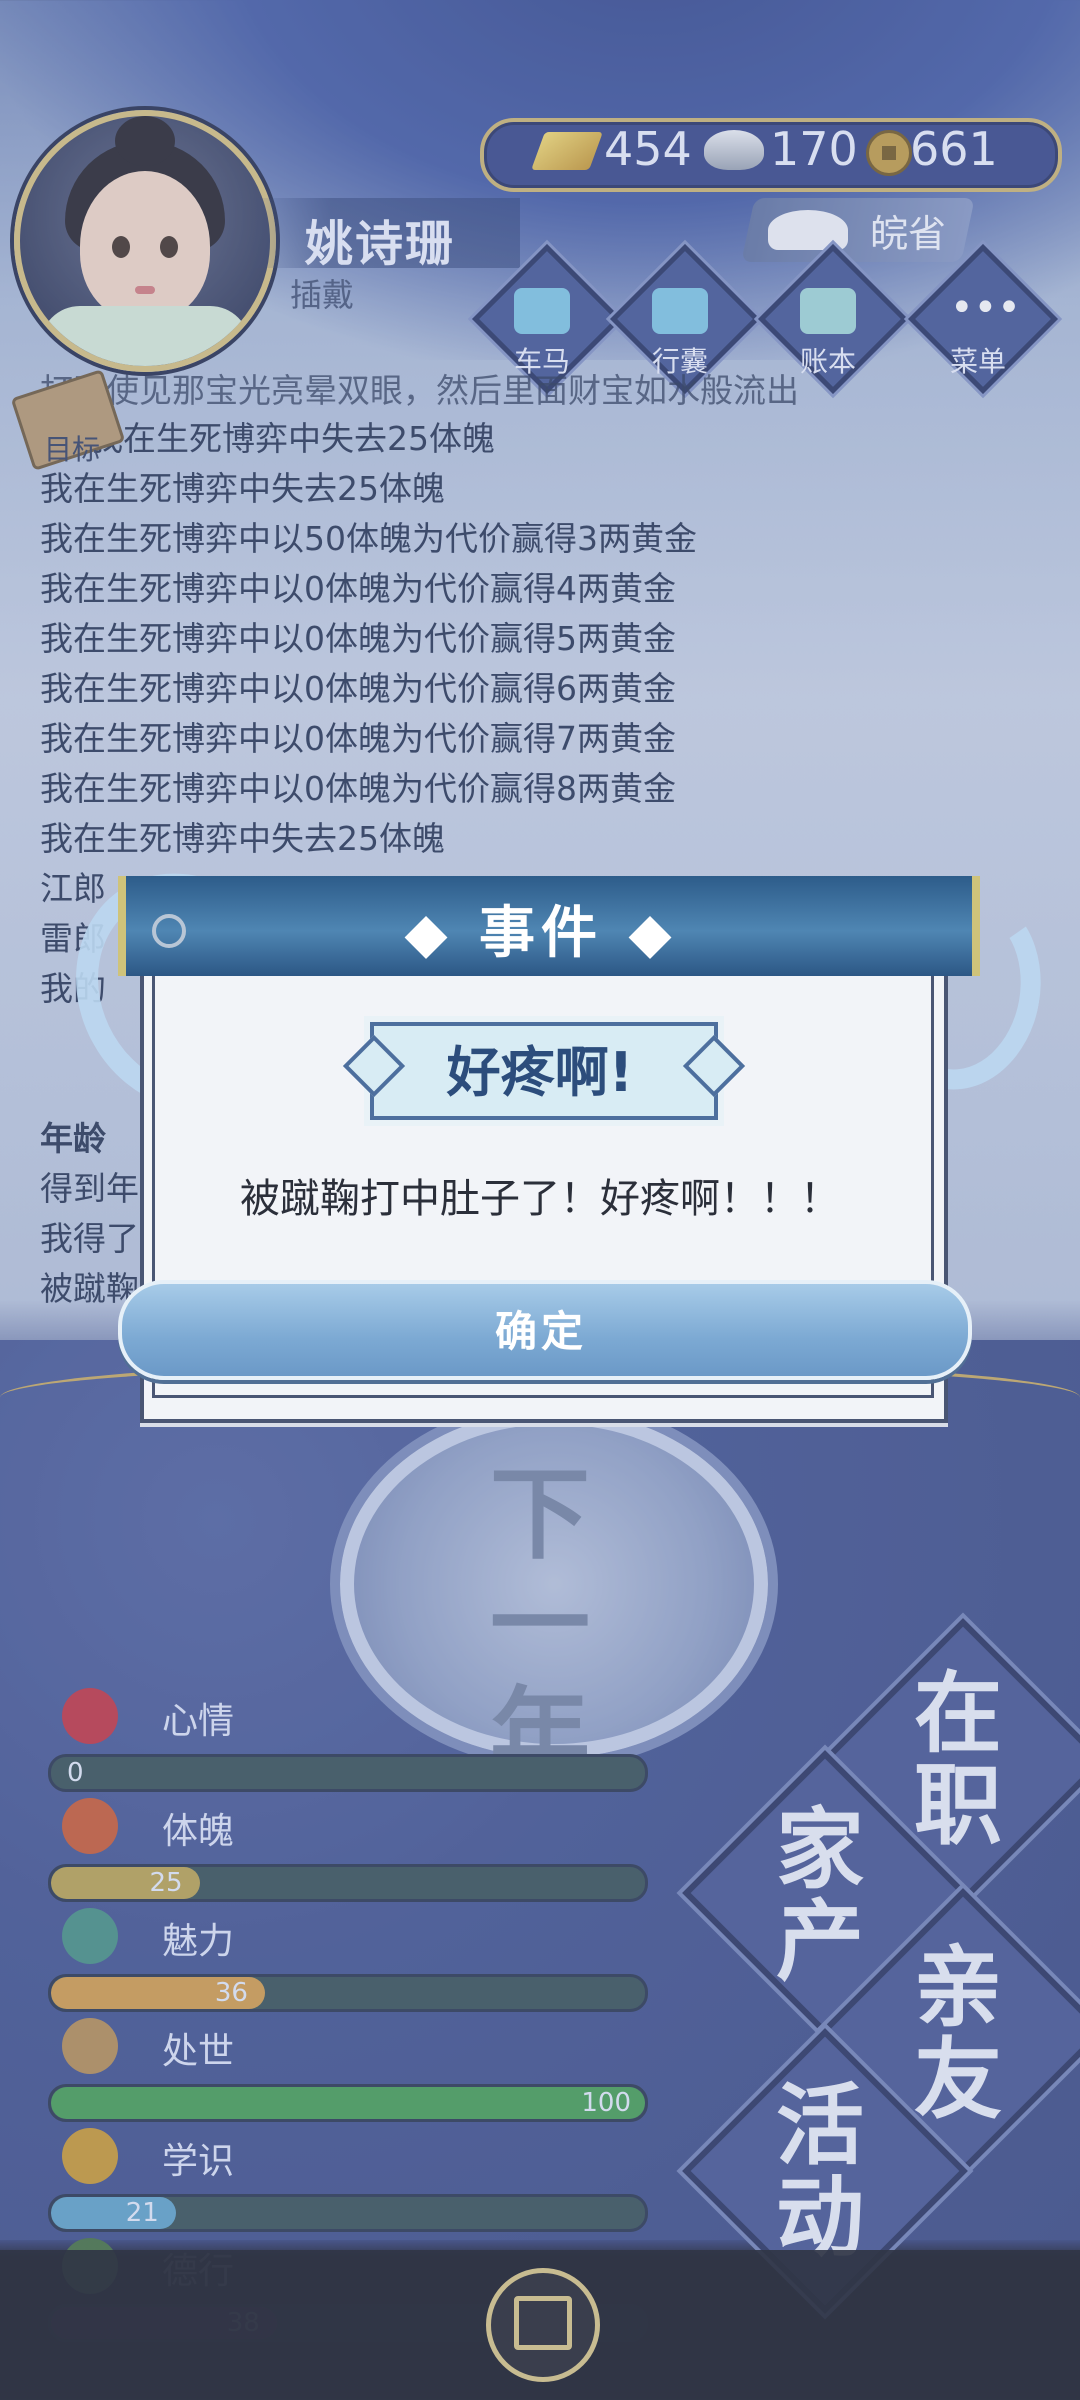 The image size is (1080, 2400). What do you see at coordinates (540, 1199) in the screenshot?
I see `event-message: 被蹴鞠打中肚子了！好疼啊！！！` at bounding box center [540, 1199].